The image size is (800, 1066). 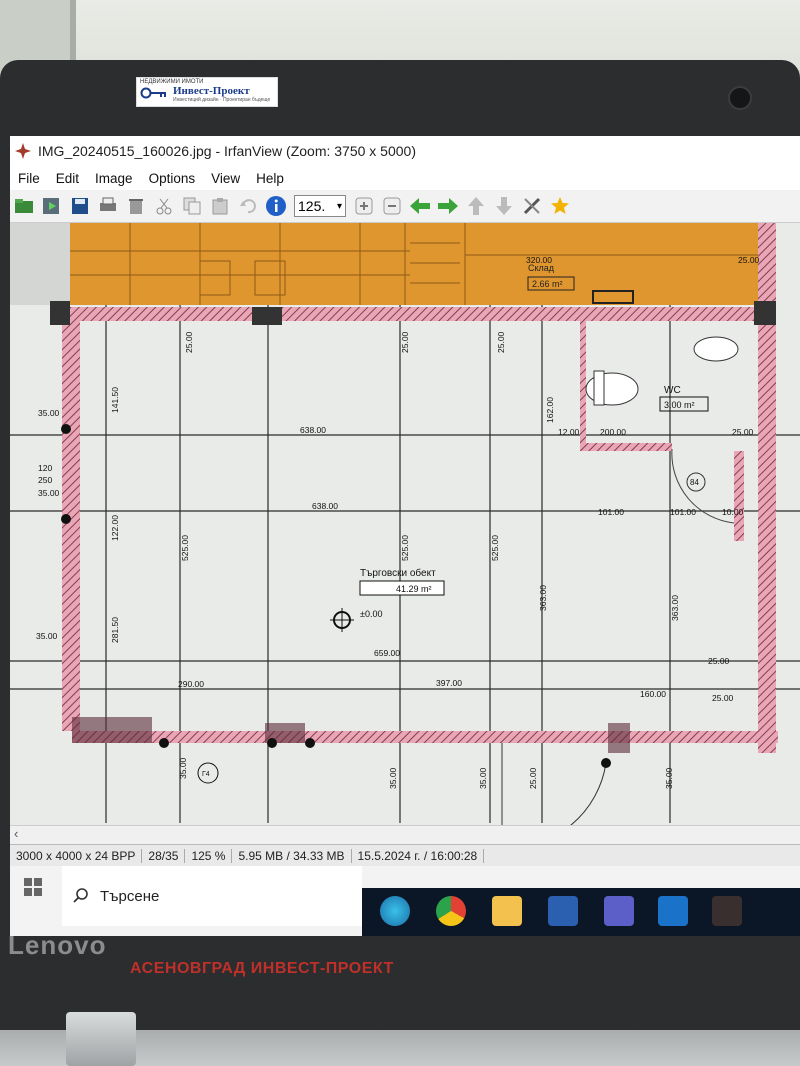 I want to click on sticker-brand: Инвест-Проект, so click(x=211, y=91).